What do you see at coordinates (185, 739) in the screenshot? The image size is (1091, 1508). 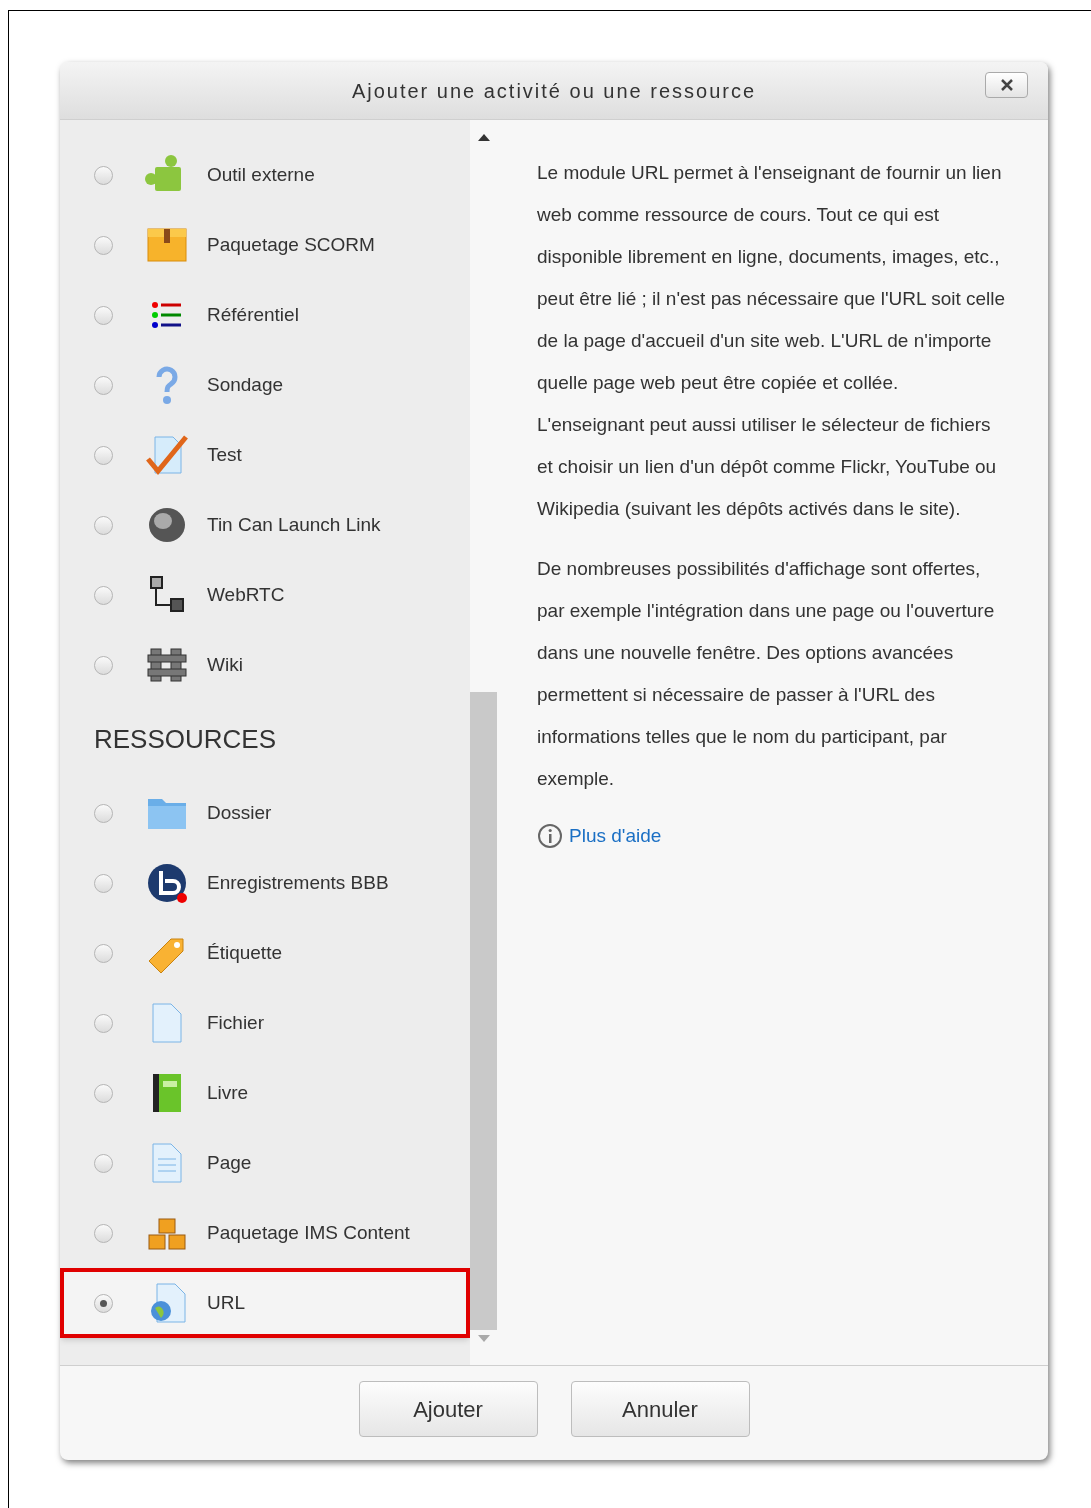 I see `section-heading: RESSOURCES` at bounding box center [185, 739].